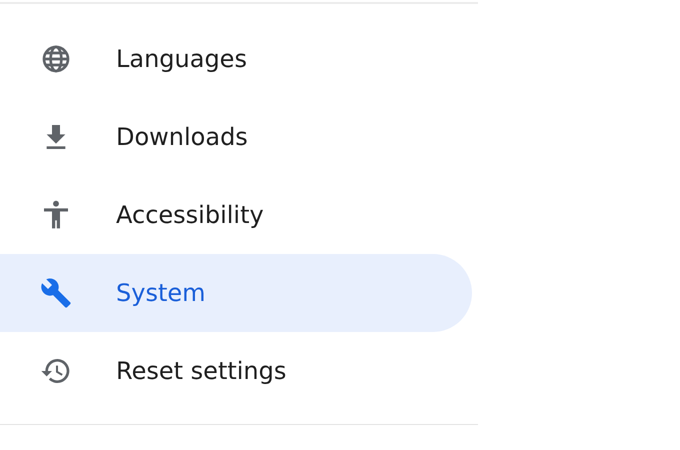 The height and width of the screenshot is (450, 680). Describe the element at coordinates (56, 293) in the screenshot. I see `wrench-icon` at that location.